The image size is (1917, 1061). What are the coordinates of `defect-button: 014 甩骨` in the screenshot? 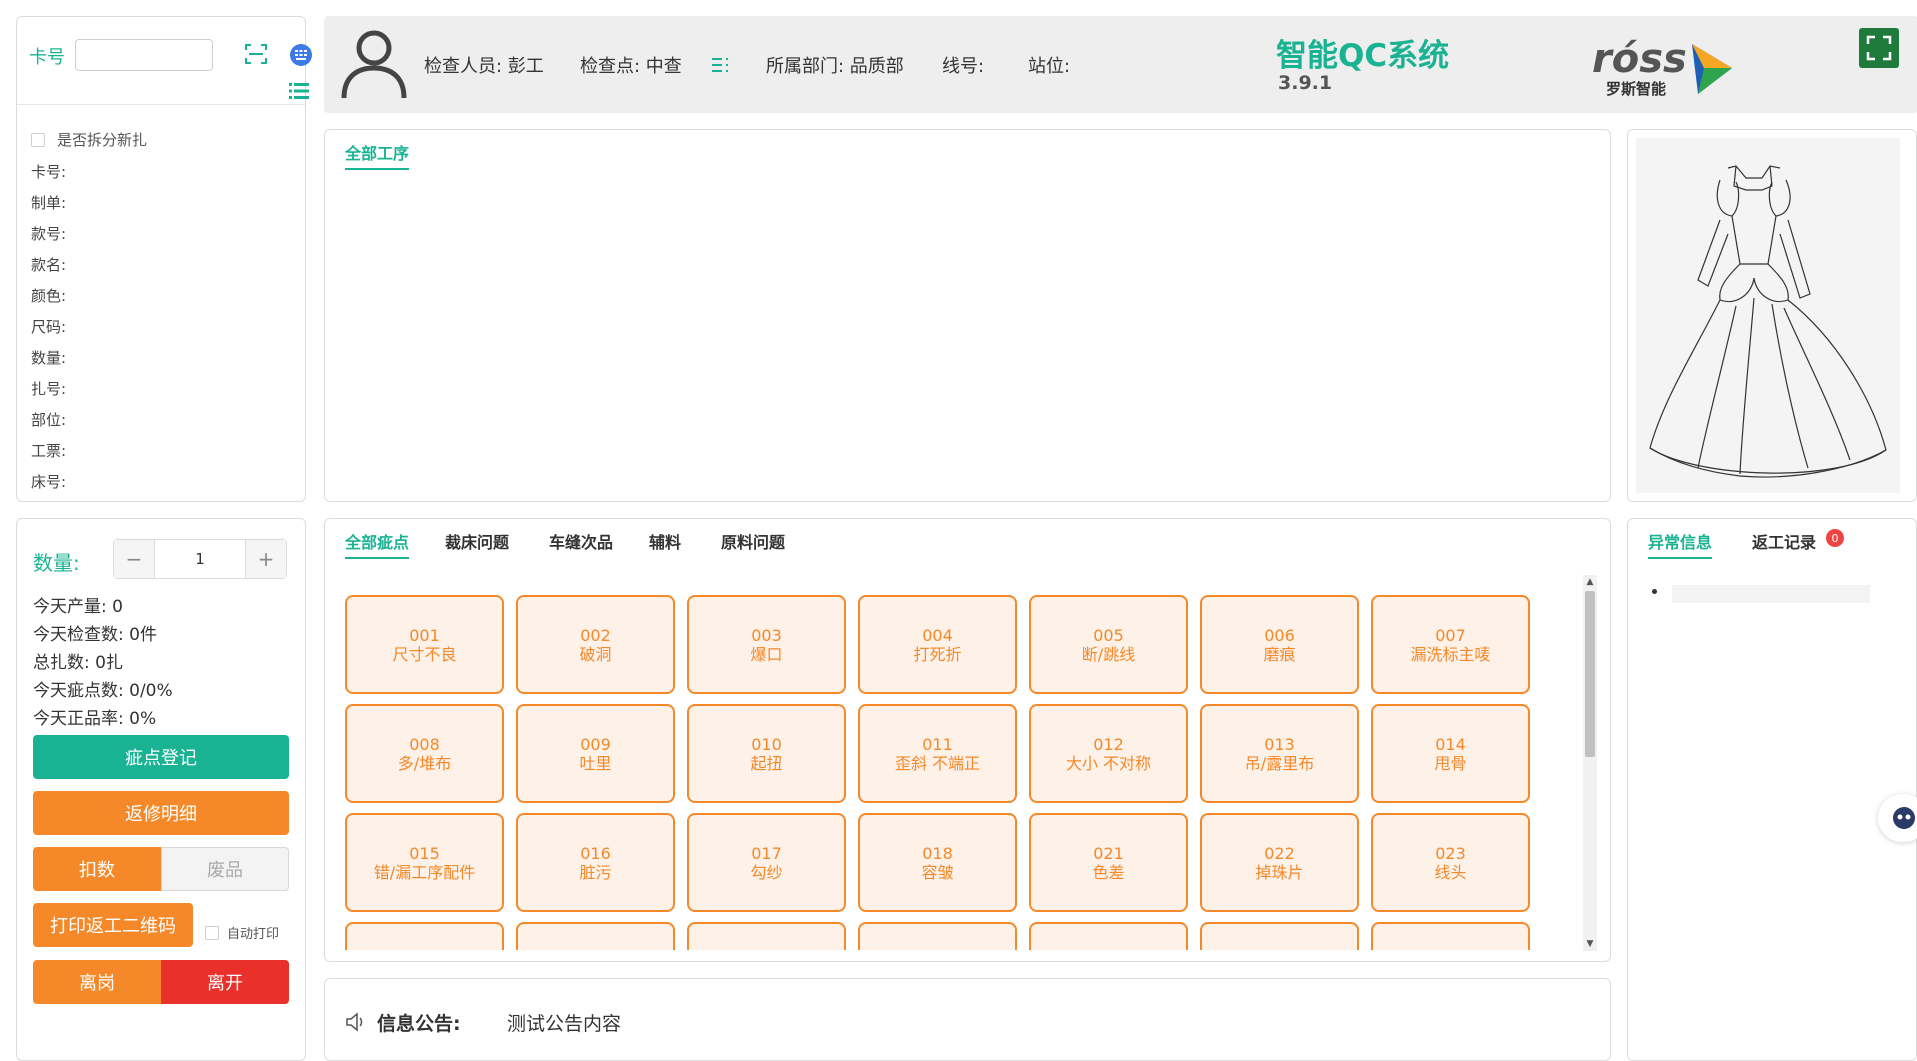 It's located at (1450, 753).